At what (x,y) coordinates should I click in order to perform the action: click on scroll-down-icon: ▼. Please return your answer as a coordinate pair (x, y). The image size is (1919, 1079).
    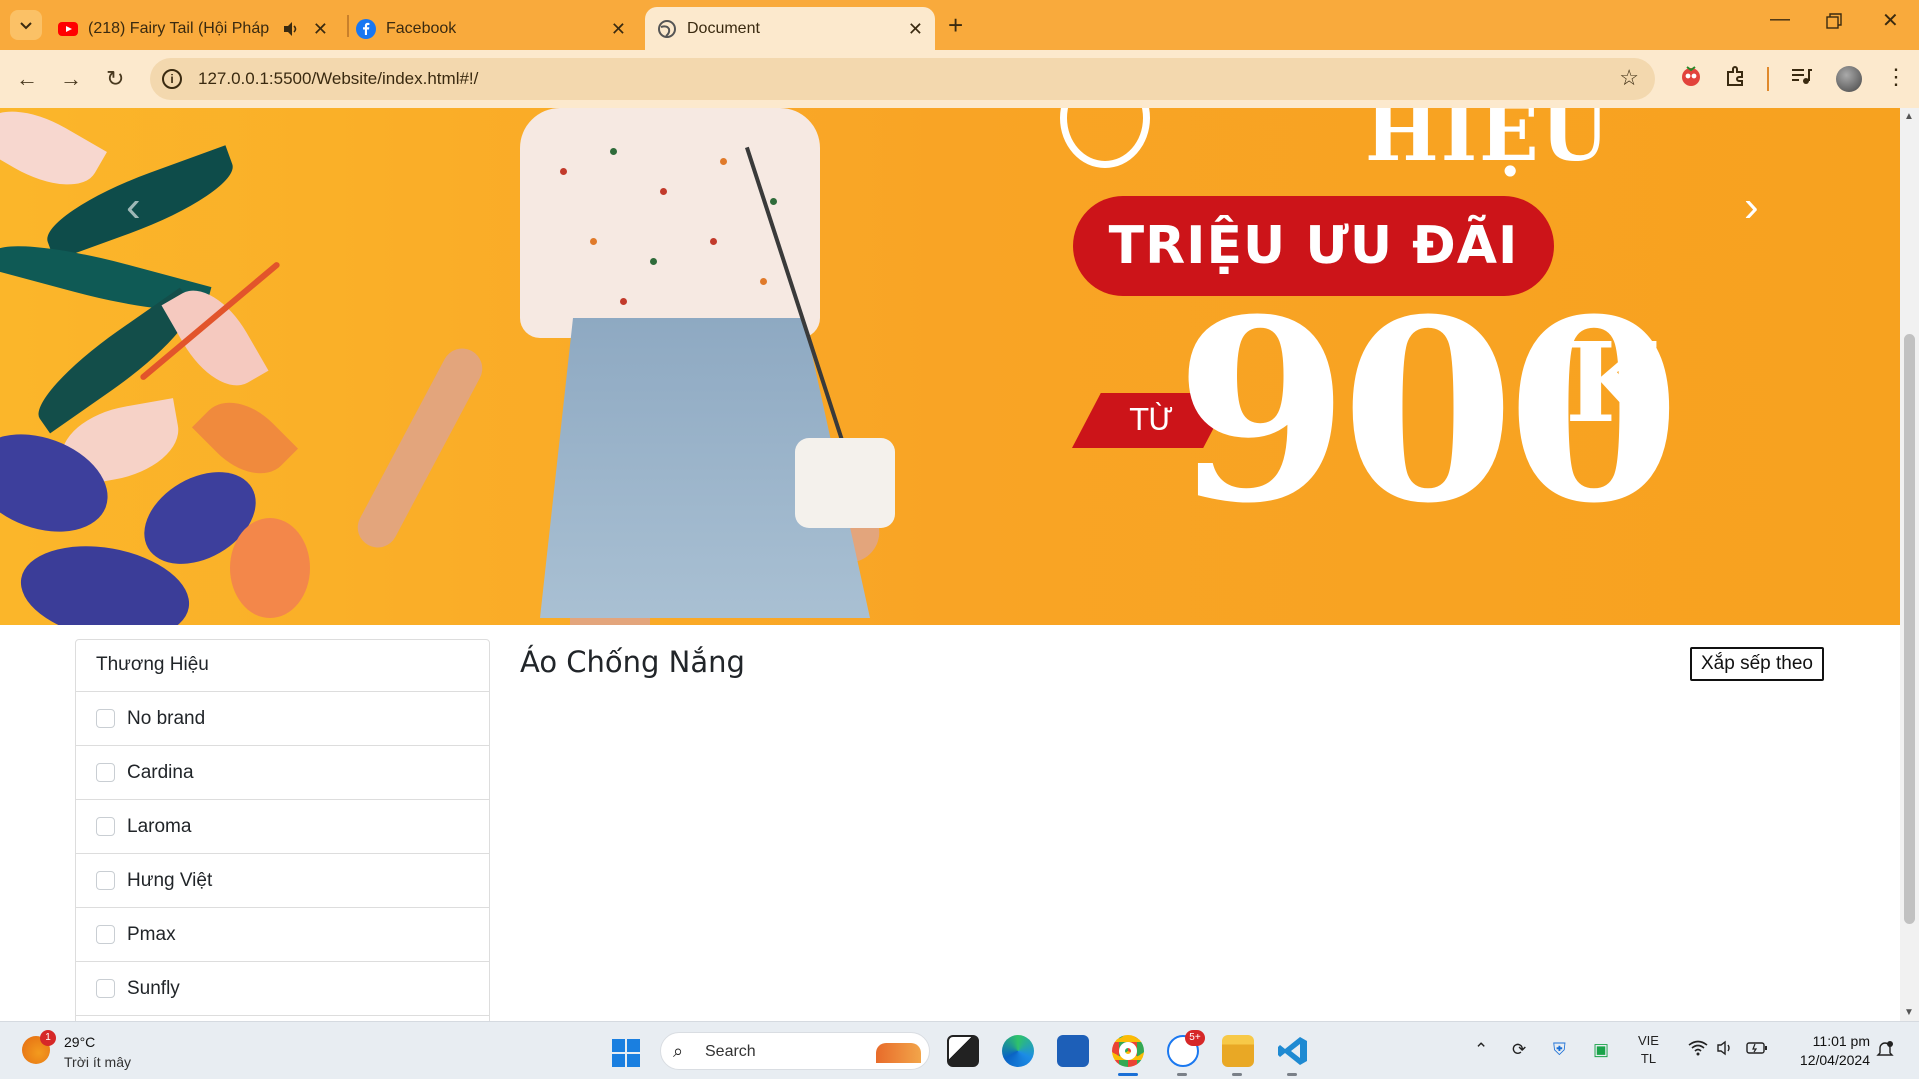
    Looking at the image, I should click on (1909, 1012).